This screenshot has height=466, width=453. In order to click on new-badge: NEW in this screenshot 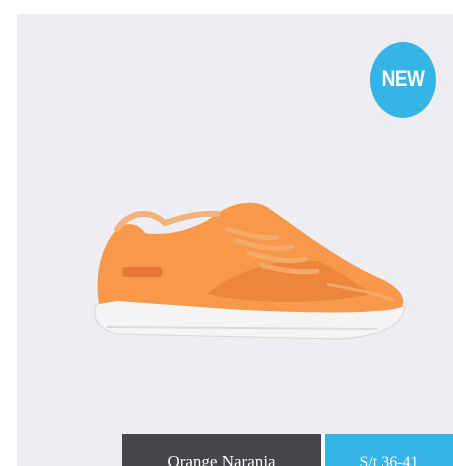, I will do `click(403, 80)`.